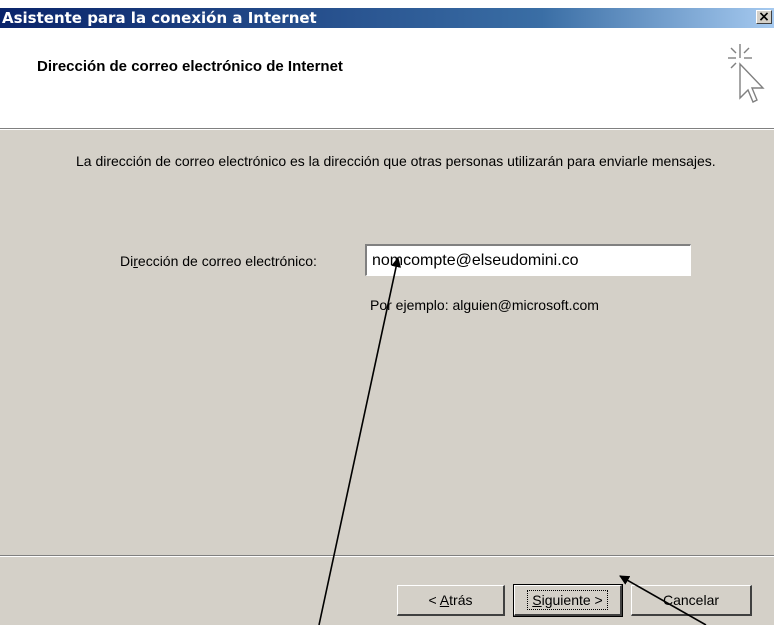 The image size is (774, 625). Describe the element at coordinates (572, 599) in the screenshot. I see `next-label-part: iguiente >` at that location.